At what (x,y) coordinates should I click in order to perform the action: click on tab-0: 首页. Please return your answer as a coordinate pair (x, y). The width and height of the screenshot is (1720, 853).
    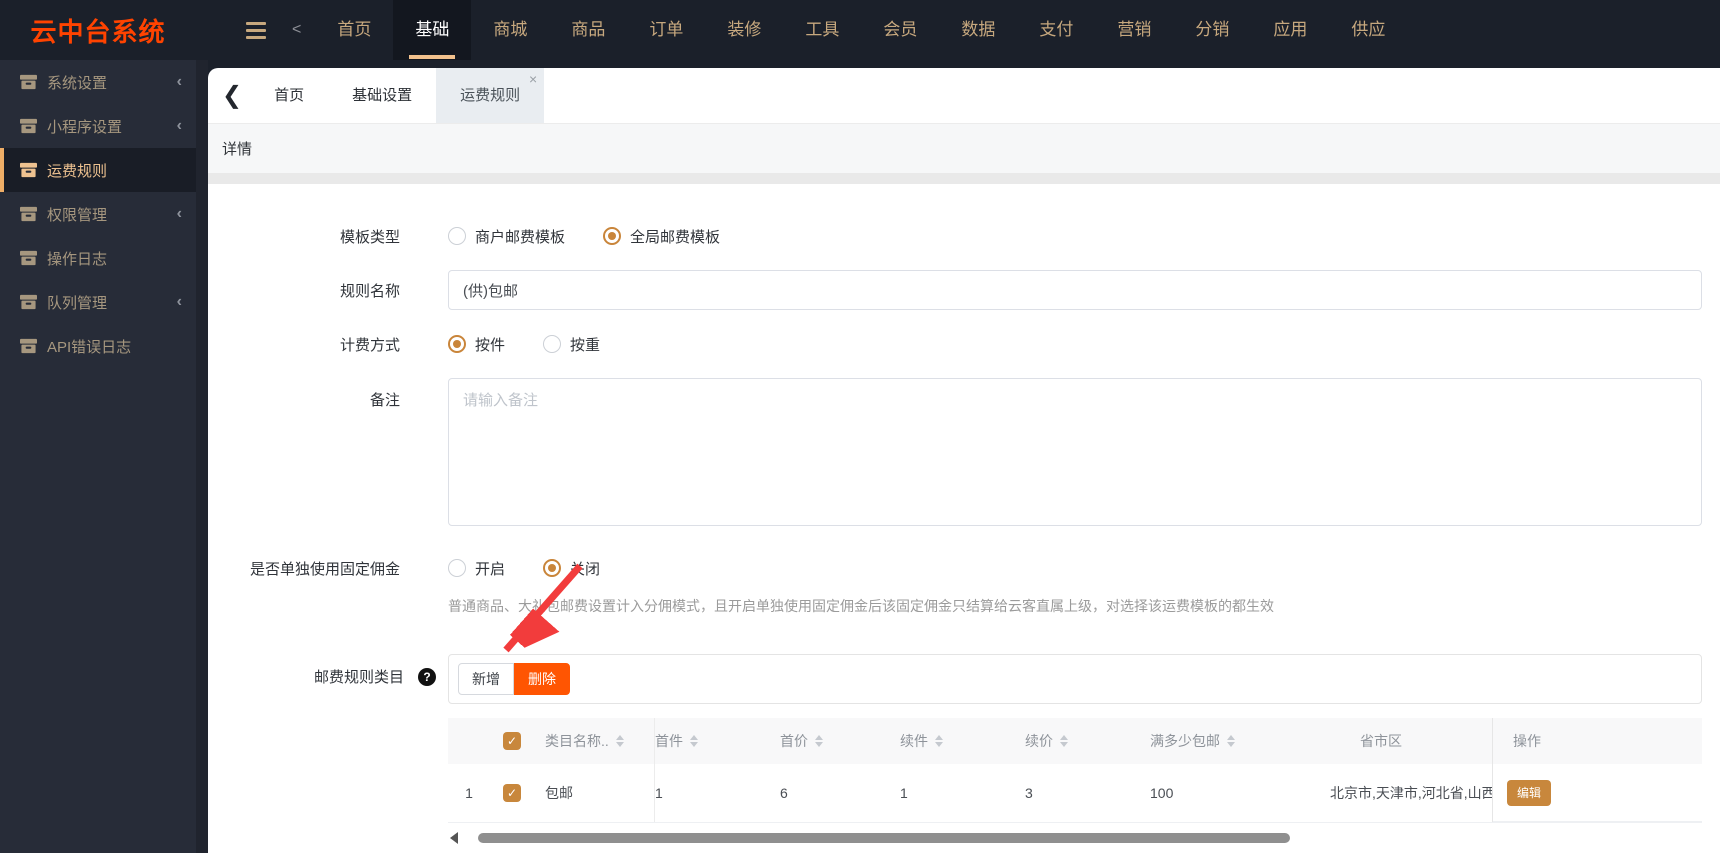
    Looking at the image, I should click on (289, 95).